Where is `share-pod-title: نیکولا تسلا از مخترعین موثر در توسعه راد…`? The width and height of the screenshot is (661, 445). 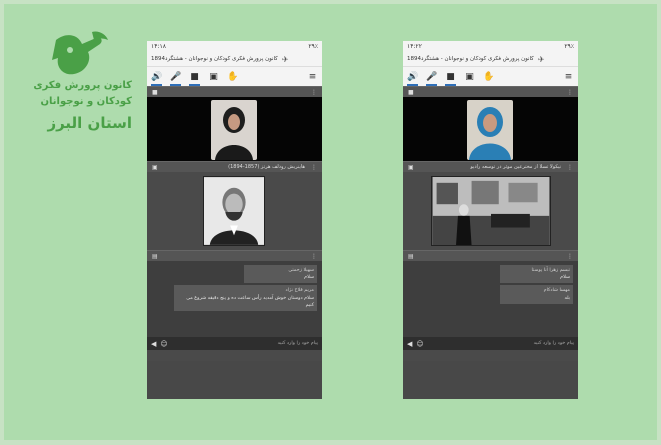
share-pod-title: نیکولا تسلا از مخترعین موثر در توسعه راد… is located at coordinates (515, 167).